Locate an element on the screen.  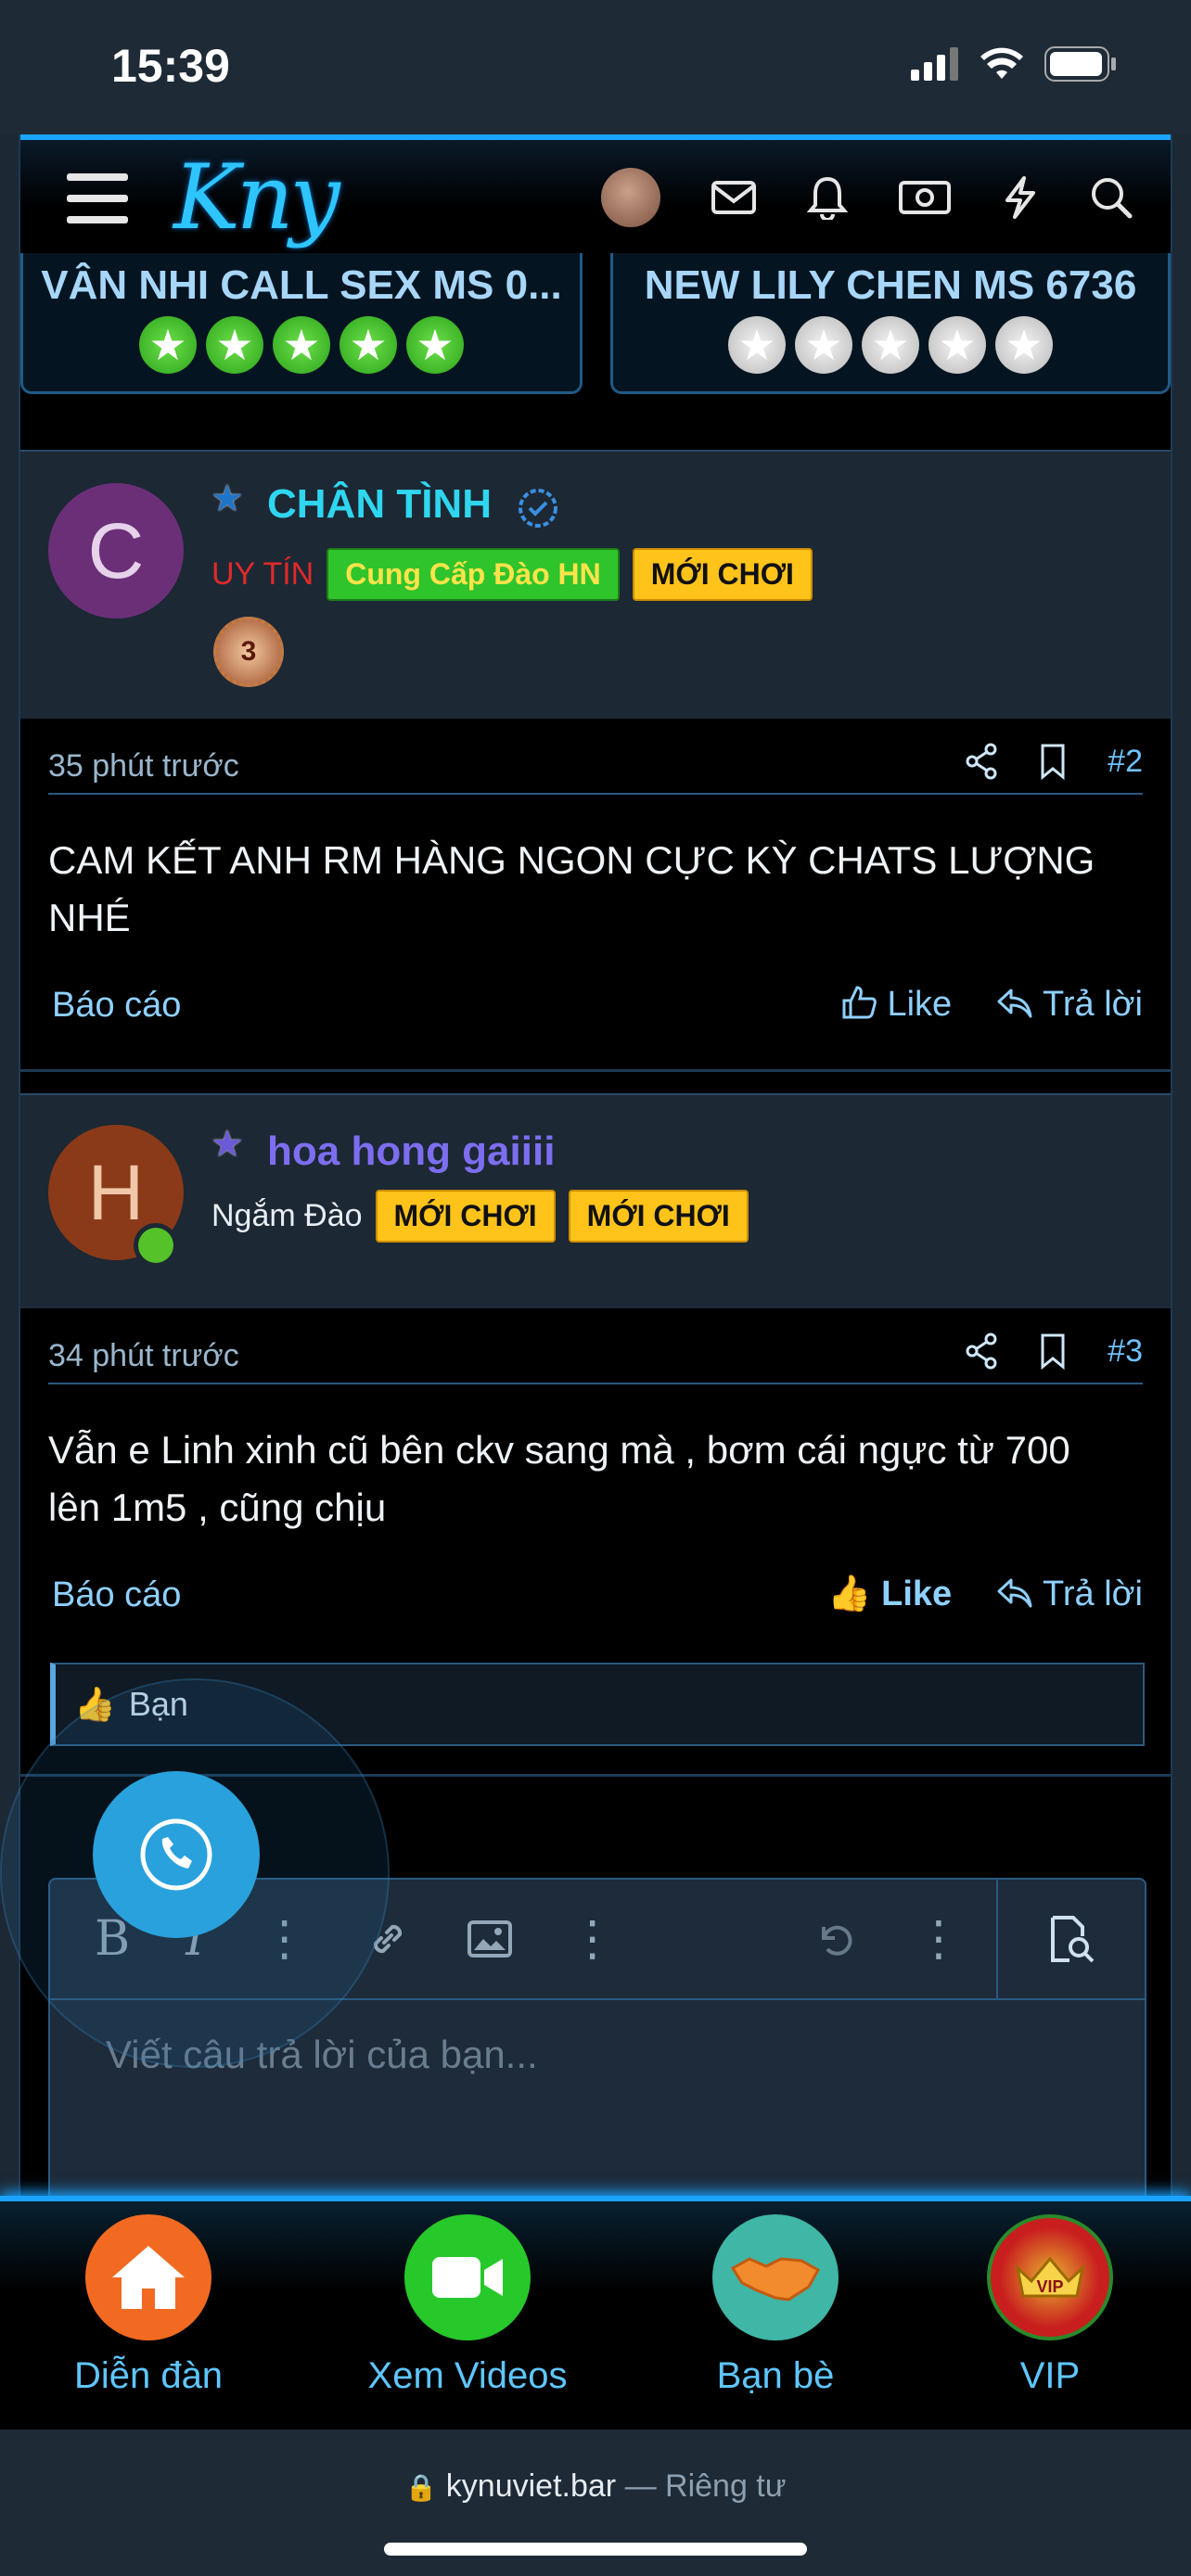
url-privacy: — Riêng tư is located at coordinates (705, 2486).